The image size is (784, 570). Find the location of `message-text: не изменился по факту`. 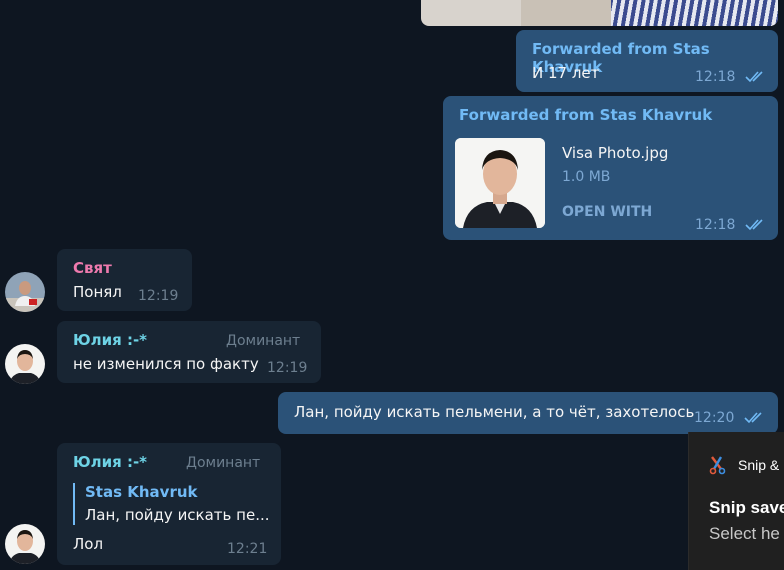

message-text: не изменился по факту is located at coordinates (166, 364).